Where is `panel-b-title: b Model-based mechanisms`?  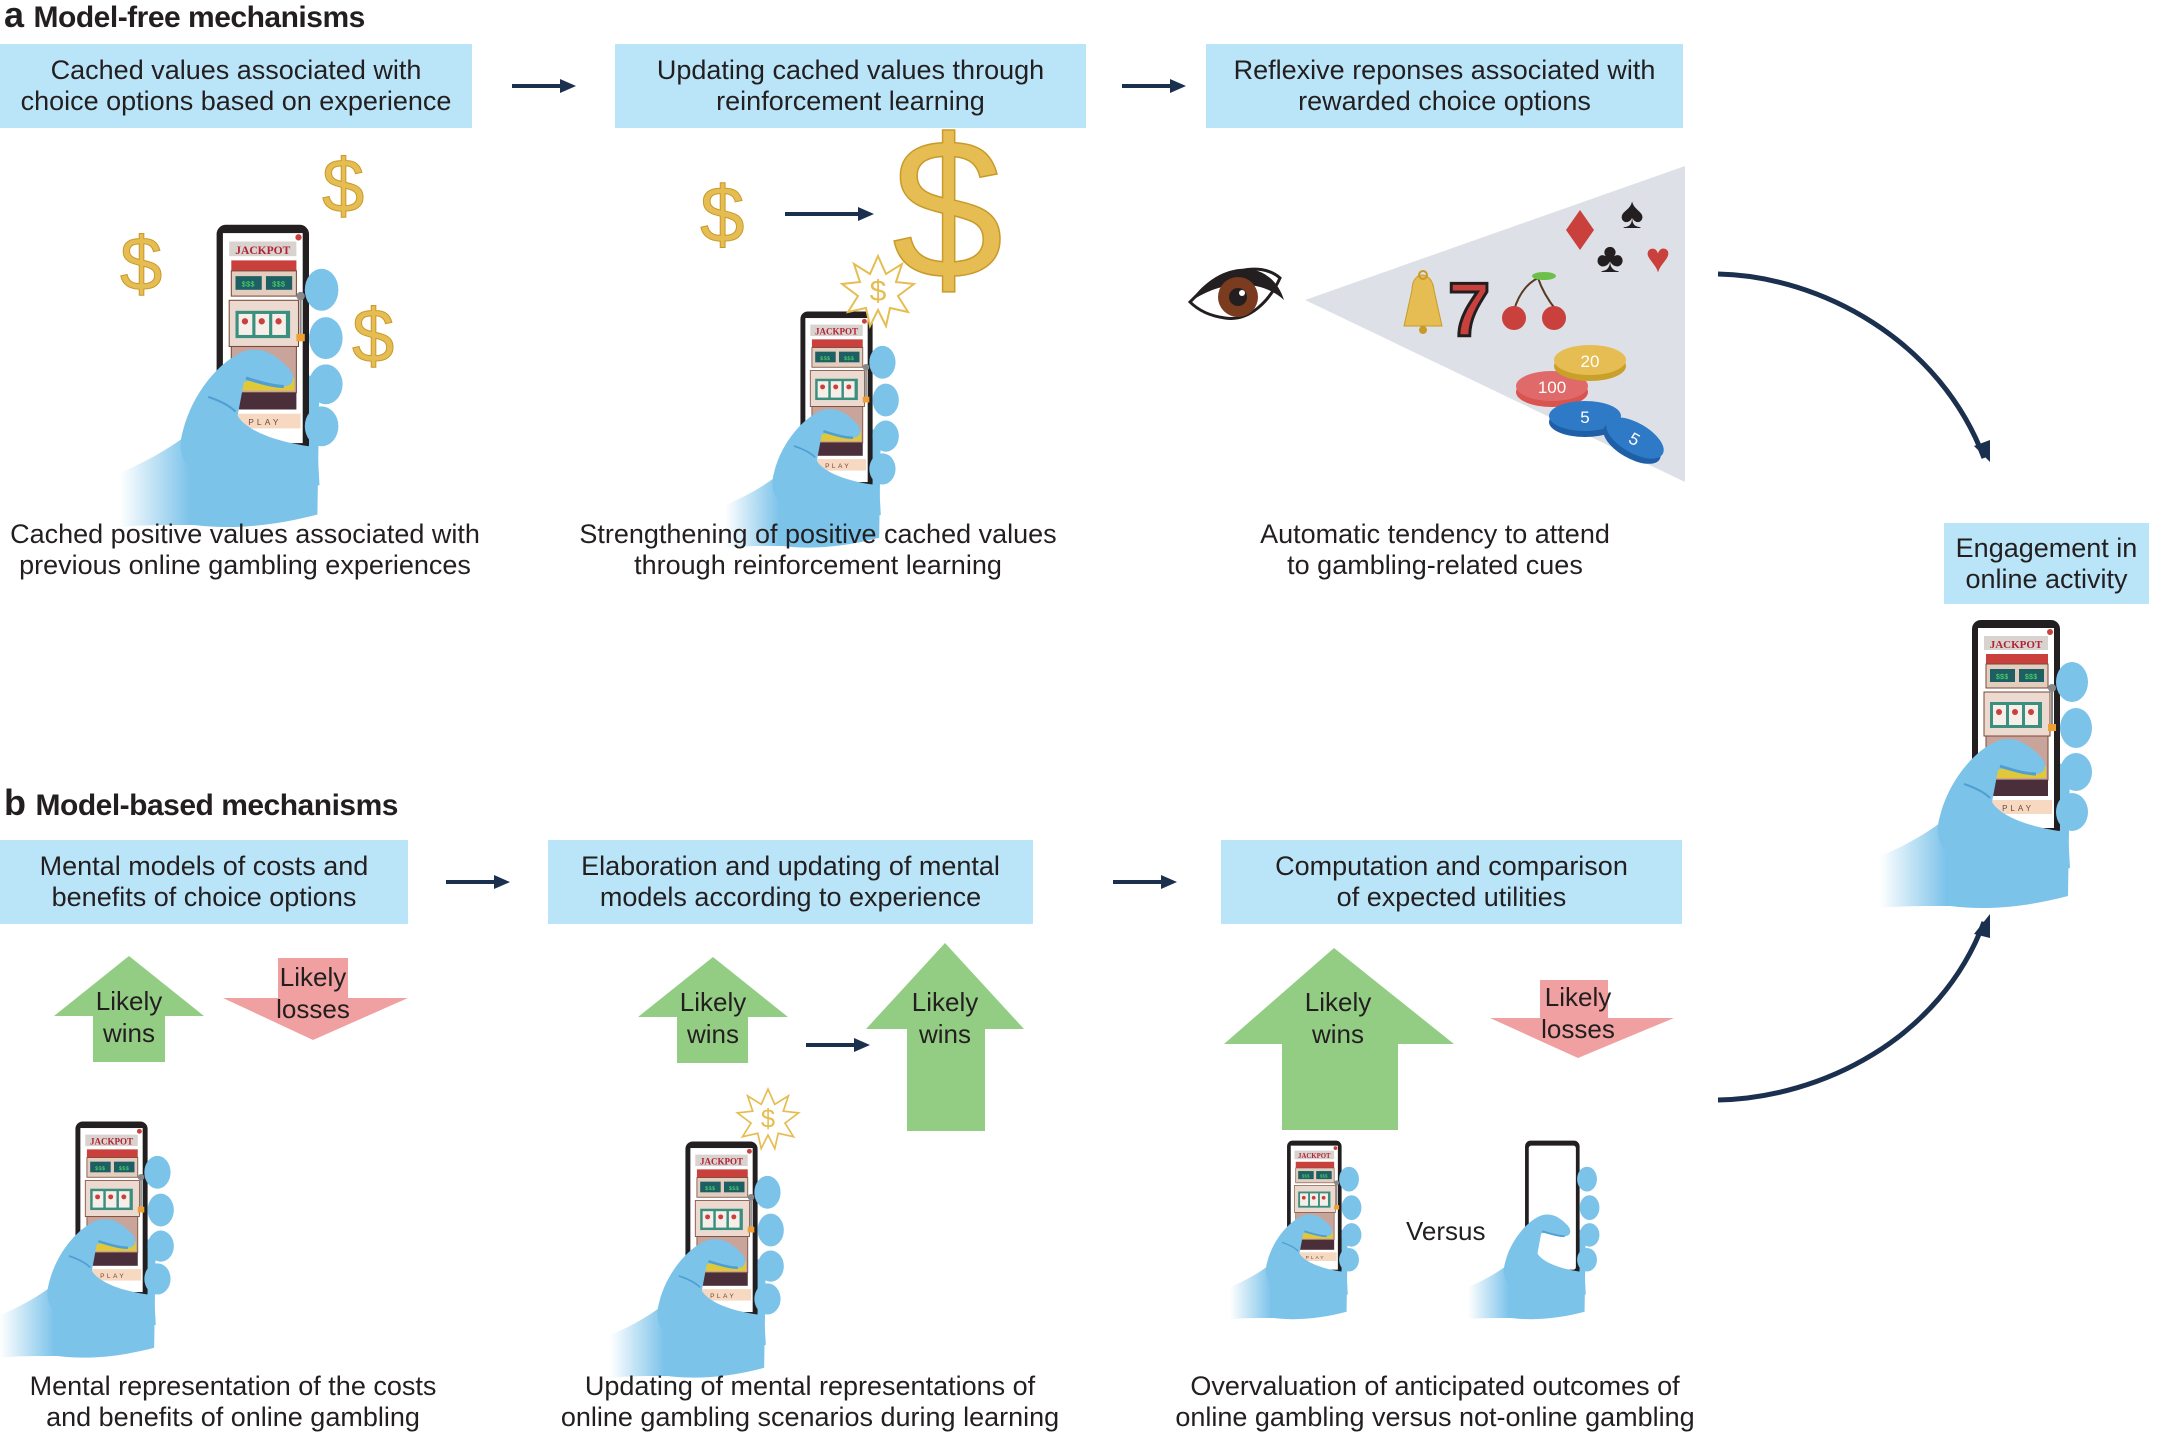
panel-b-title: b Model-based mechanisms is located at coordinates (201, 803).